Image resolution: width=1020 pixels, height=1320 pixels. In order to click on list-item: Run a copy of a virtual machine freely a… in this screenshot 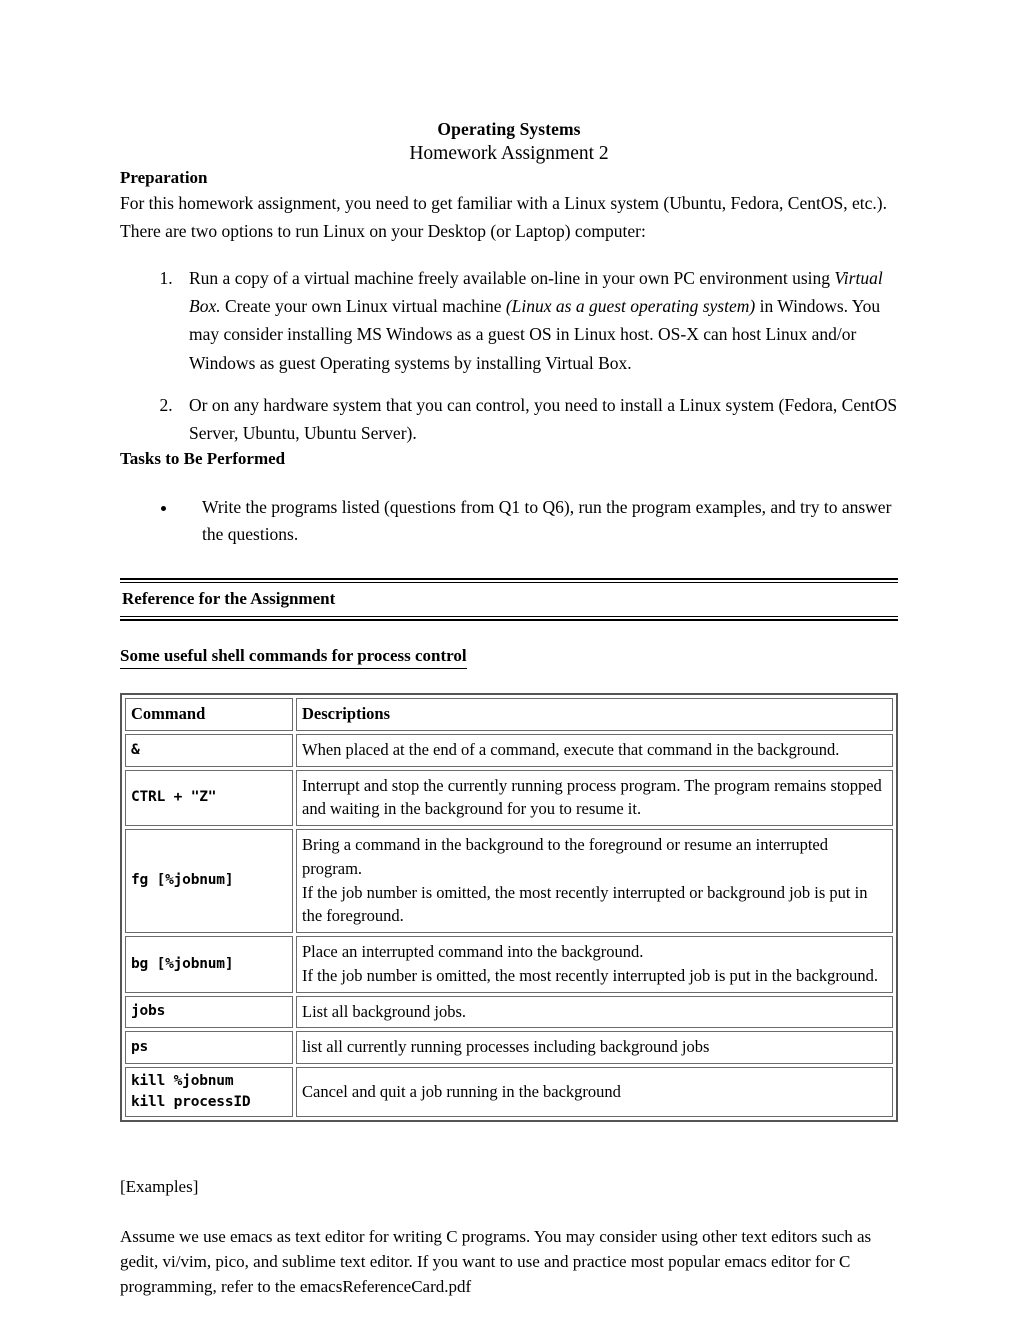, I will do `click(537, 320)`.